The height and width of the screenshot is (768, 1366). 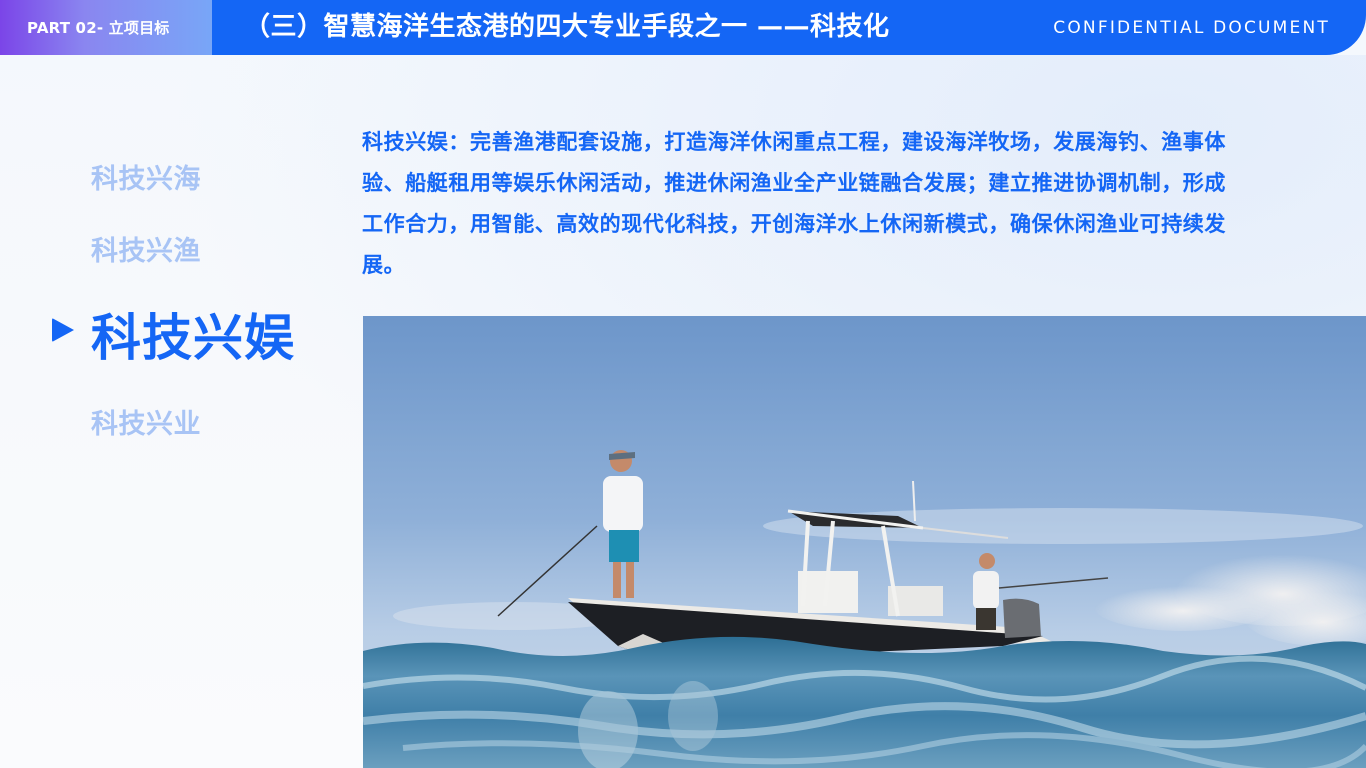 I want to click on nav-item-sea: 科技兴海, so click(x=146, y=176).